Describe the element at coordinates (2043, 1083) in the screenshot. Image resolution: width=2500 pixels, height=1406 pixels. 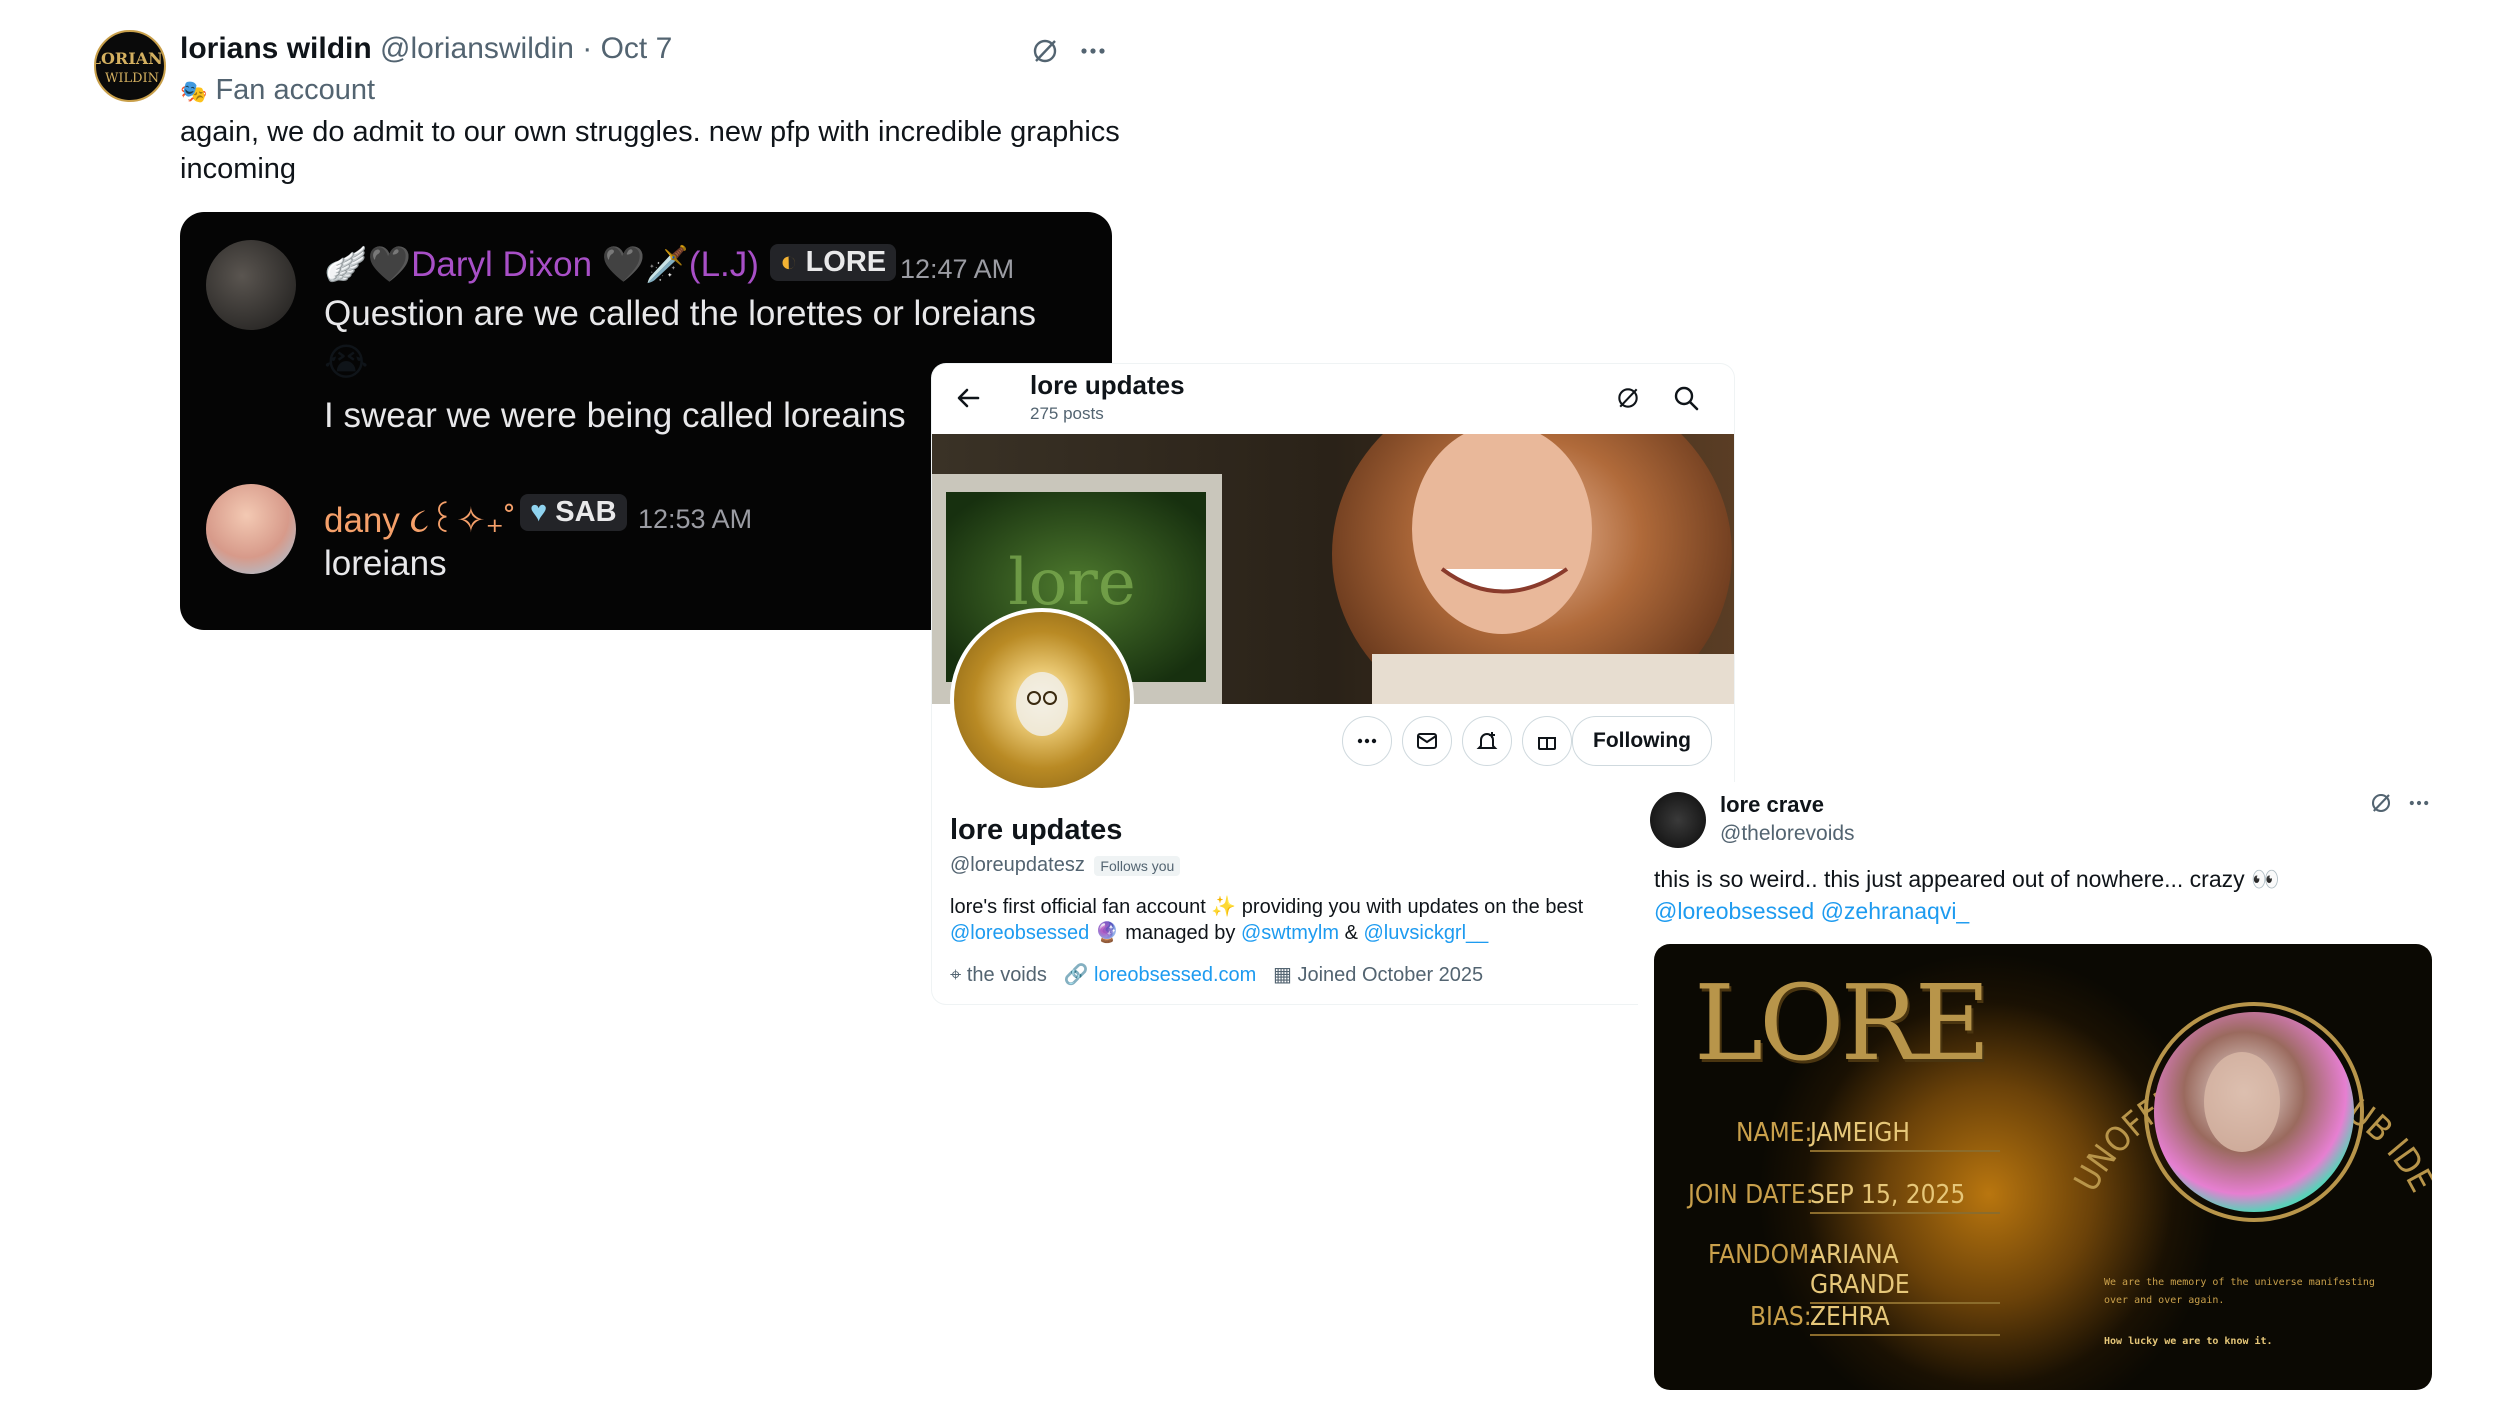
I see `card-emblem: UNOFFICIAL FAN CLUB IDENTIFICATION CARD` at that location.